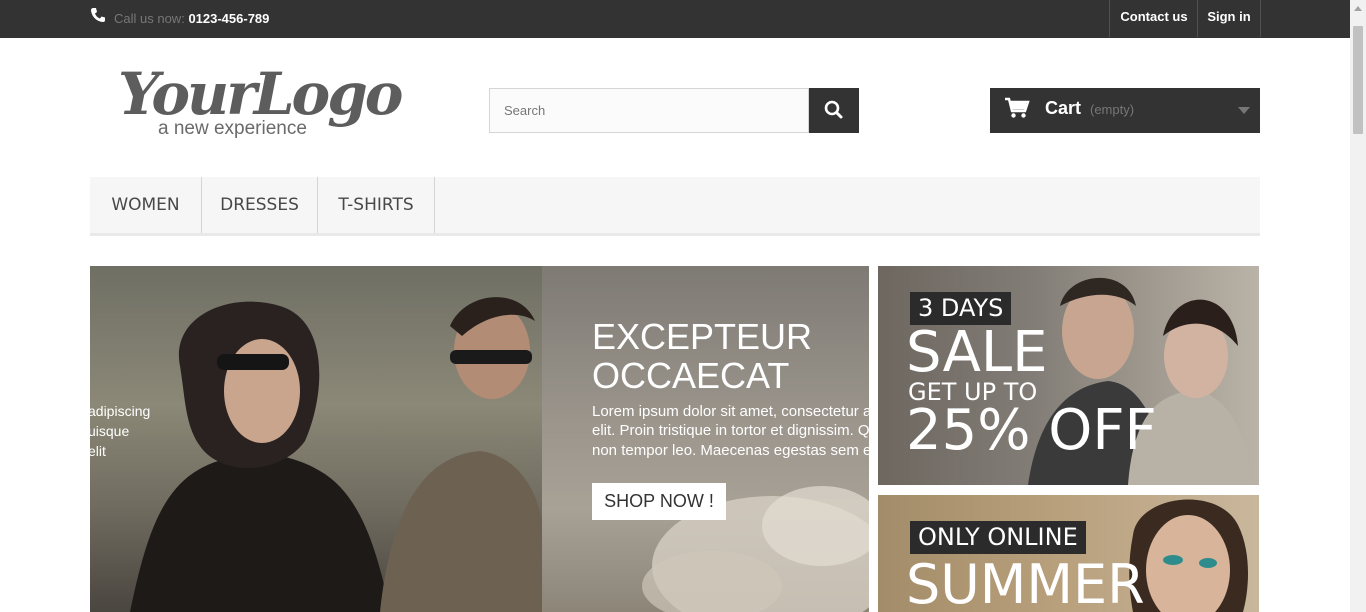 Image resolution: width=1366 pixels, height=612 pixels. What do you see at coordinates (98, 451) in the screenshot?
I see `prev-slide-text-3: elit` at bounding box center [98, 451].